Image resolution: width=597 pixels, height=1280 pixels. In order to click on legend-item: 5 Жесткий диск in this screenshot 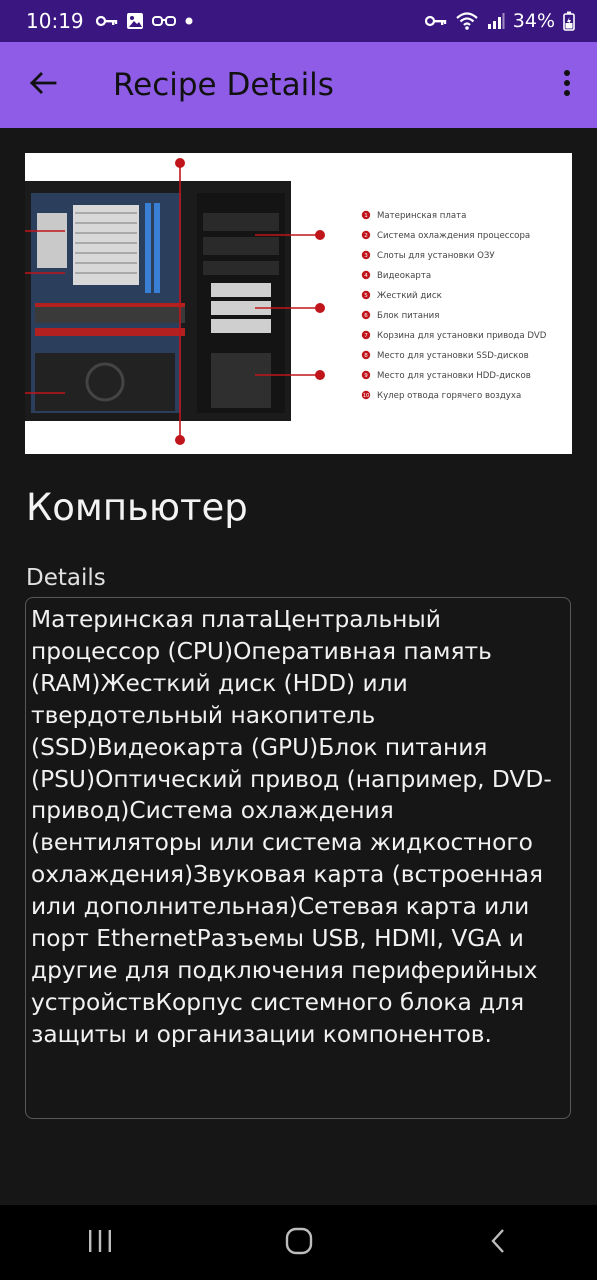, I will do `click(401, 295)`.